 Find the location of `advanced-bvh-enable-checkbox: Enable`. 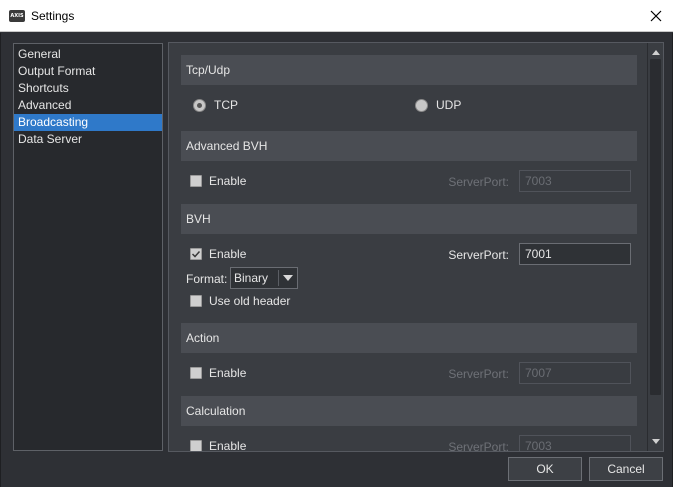

advanced-bvh-enable-checkbox: Enable is located at coordinates (218, 181).